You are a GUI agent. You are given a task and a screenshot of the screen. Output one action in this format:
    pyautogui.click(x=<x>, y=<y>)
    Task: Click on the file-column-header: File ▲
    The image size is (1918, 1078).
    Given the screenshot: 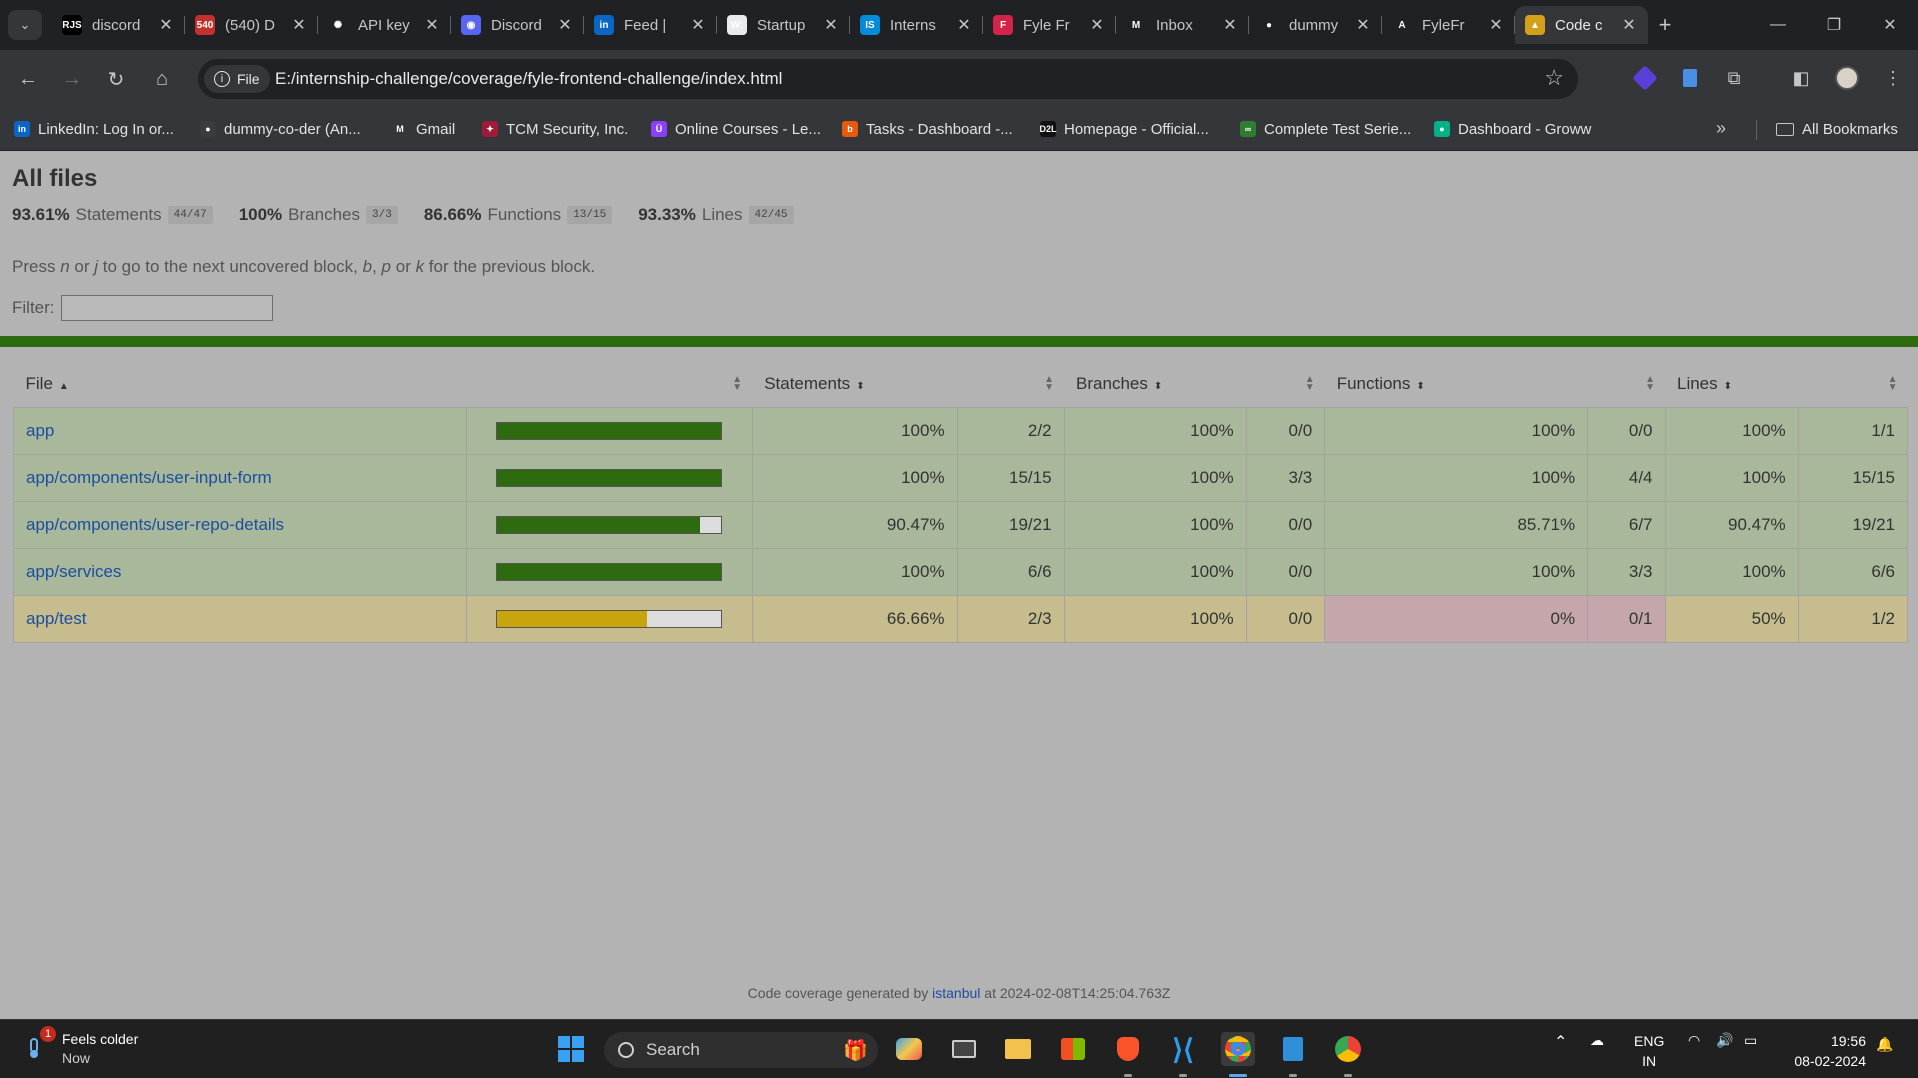 What is the action you would take?
    pyautogui.click(x=240, y=384)
    